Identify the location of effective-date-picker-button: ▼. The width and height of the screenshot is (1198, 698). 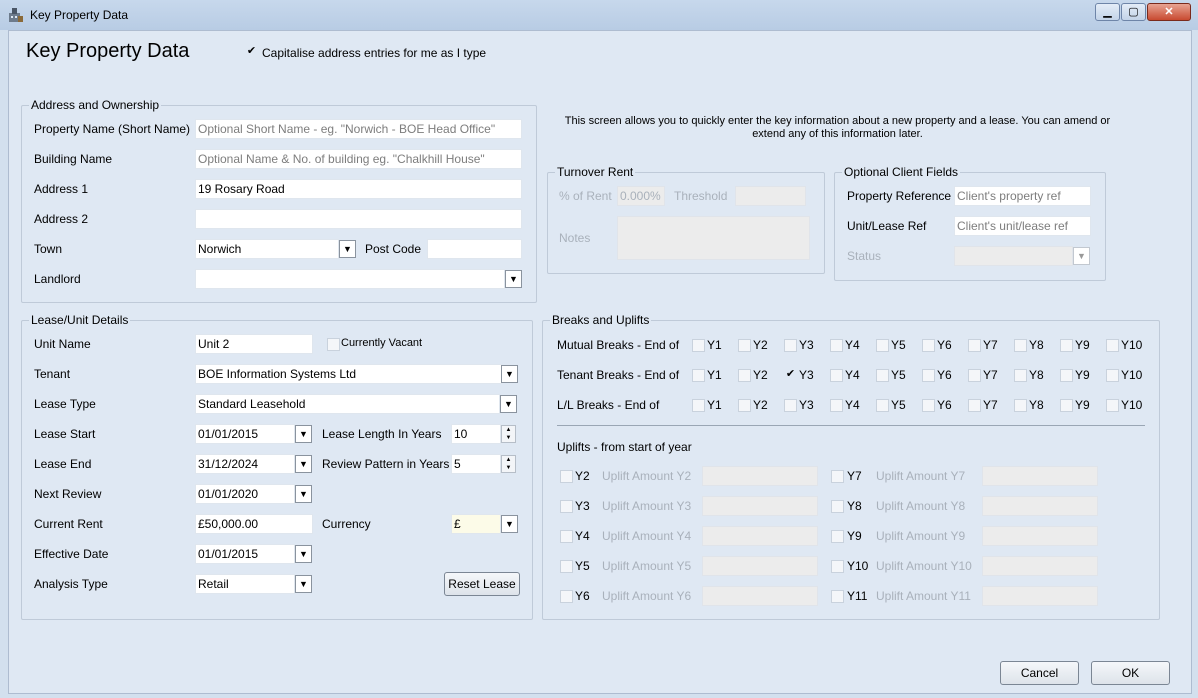
(303, 554).